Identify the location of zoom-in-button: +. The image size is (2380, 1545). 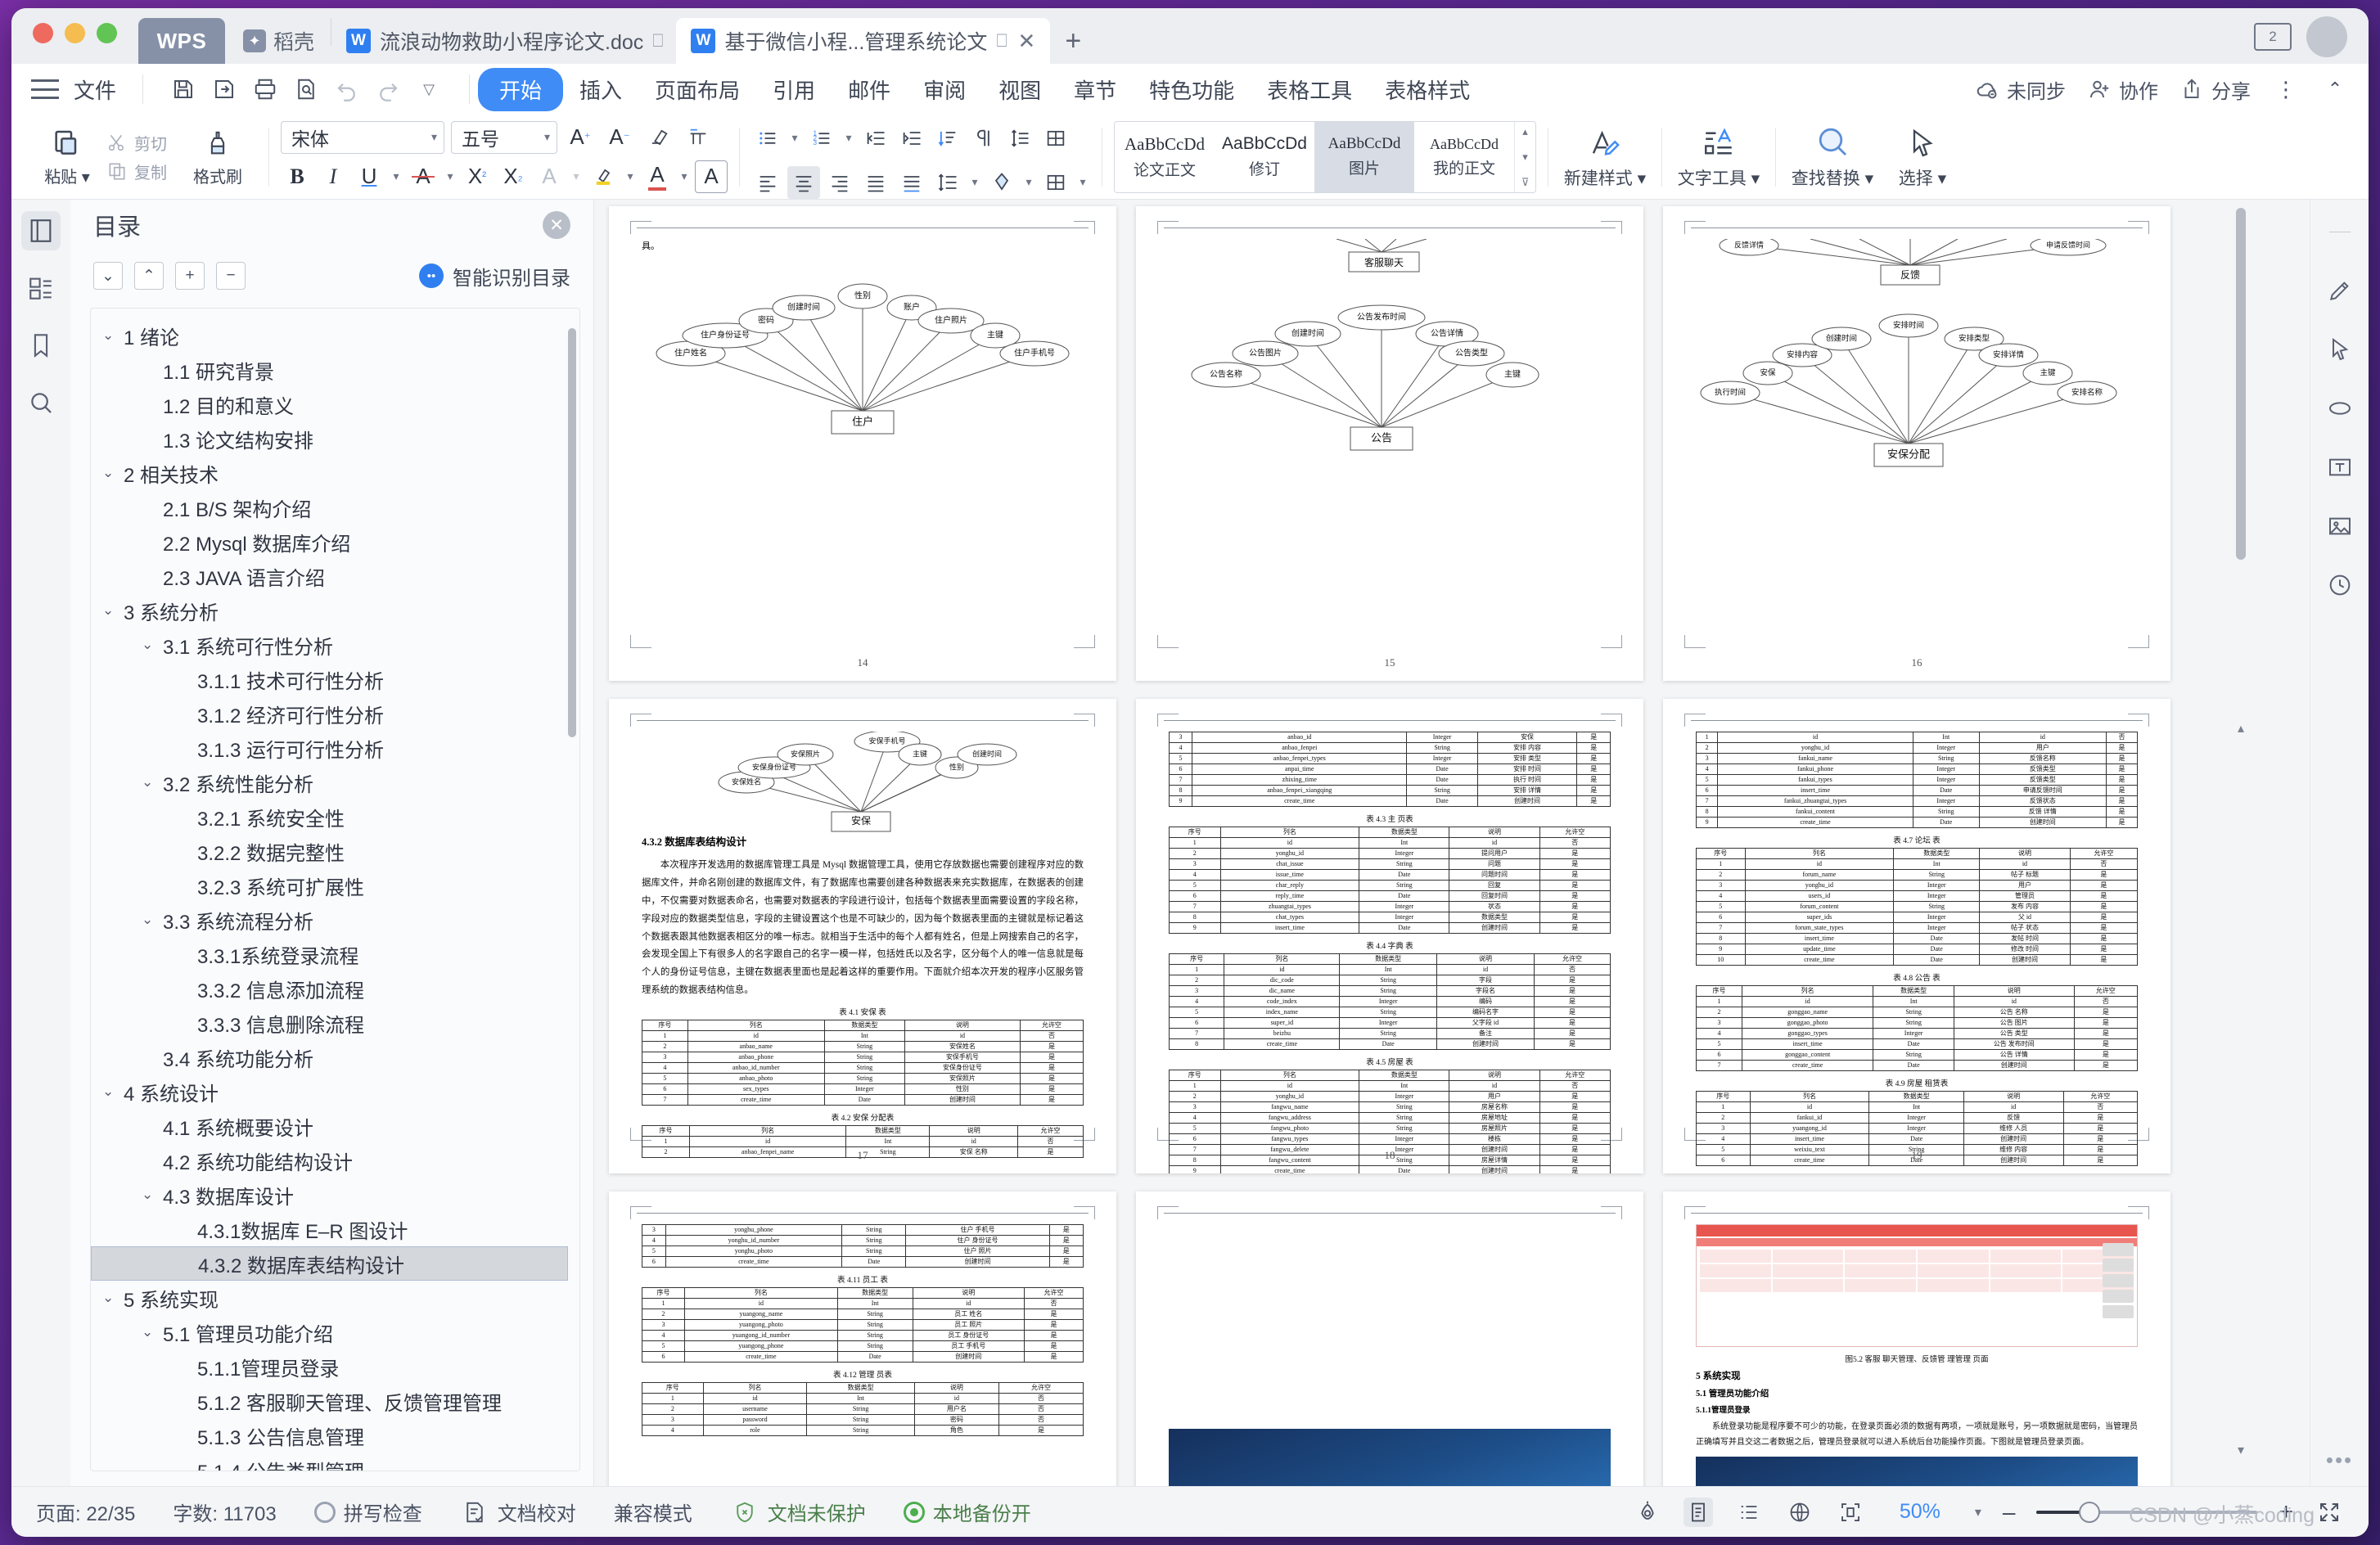
(2286, 1512).